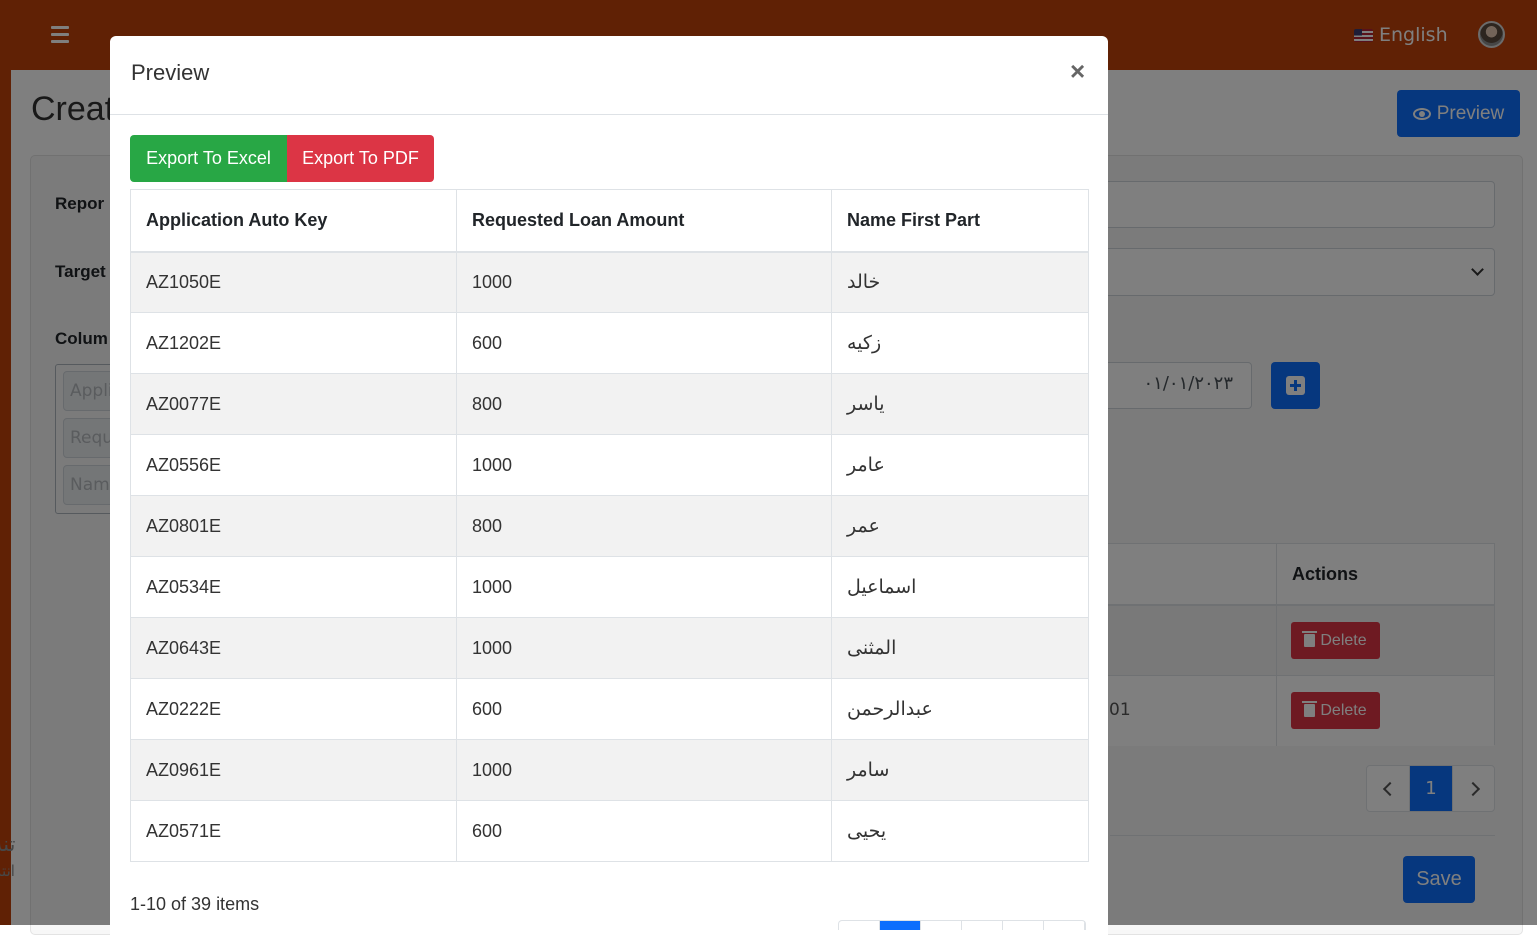 The width and height of the screenshot is (1537, 936). I want to click on table-row: AZ0801E 800 عمر, so click(609, 526).